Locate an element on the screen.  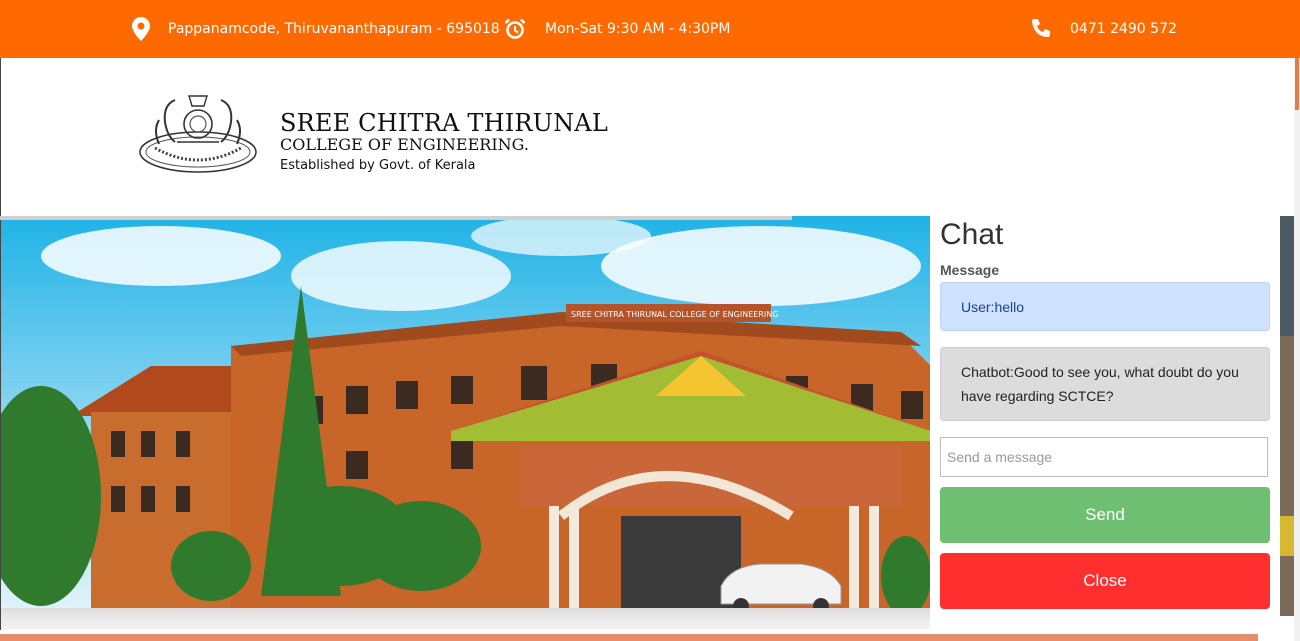
hours-item: Mon-Sat 9:30 AM - 4:30PM is located at coordinates (617, 29).